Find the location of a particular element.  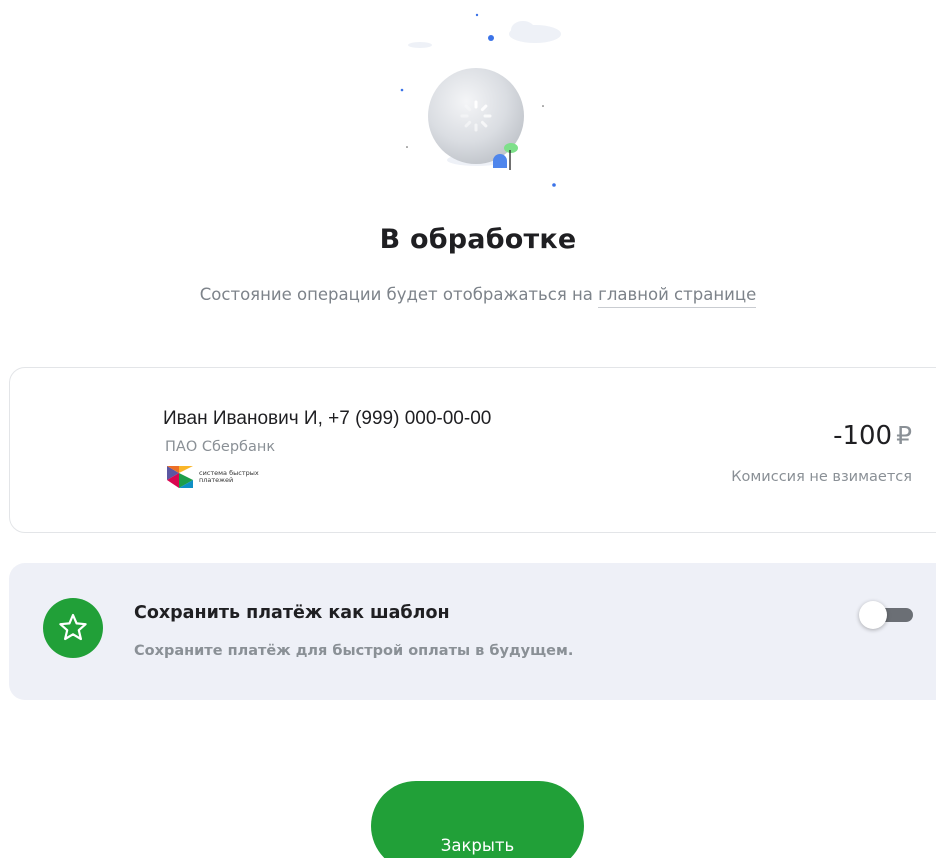

toggle-knob is located at coordinates (873, 615).